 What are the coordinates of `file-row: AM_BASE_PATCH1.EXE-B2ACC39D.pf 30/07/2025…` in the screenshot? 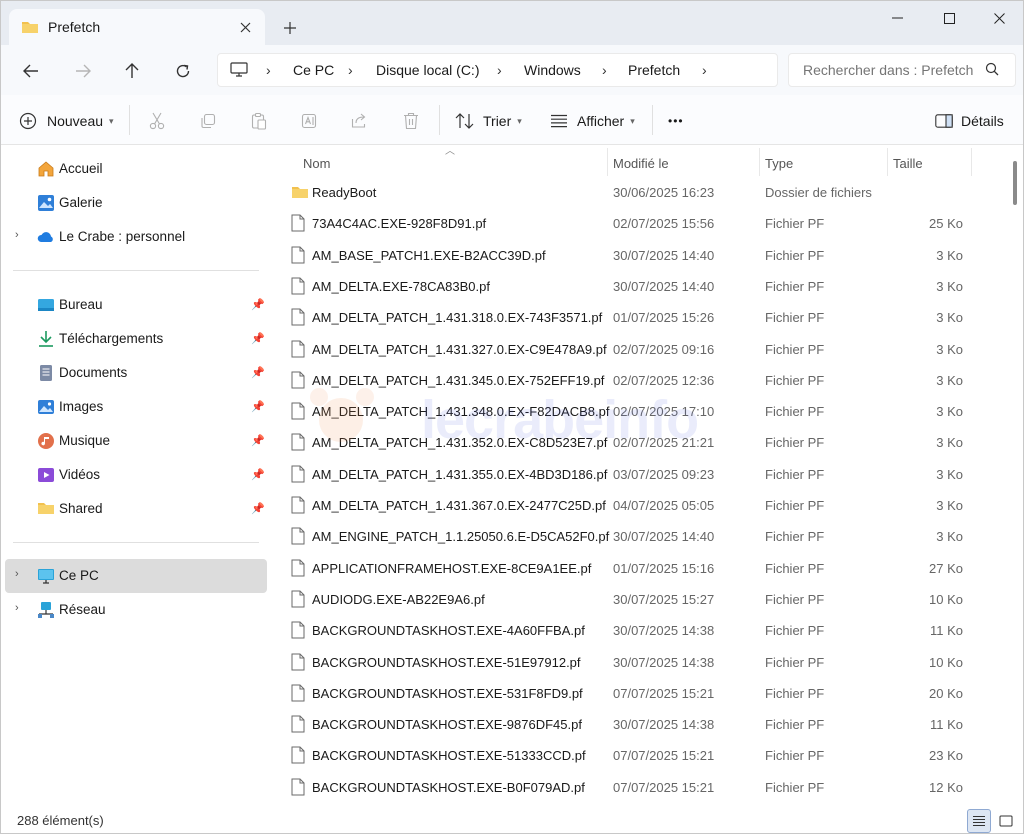 It's located at (631, 255).